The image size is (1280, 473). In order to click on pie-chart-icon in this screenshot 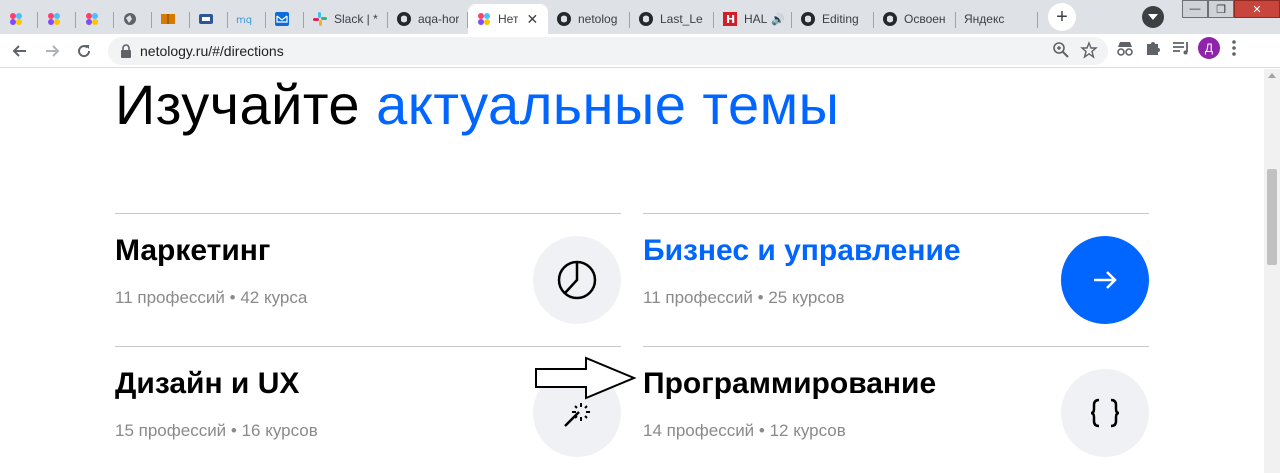, I will do `click(577, 280)`.